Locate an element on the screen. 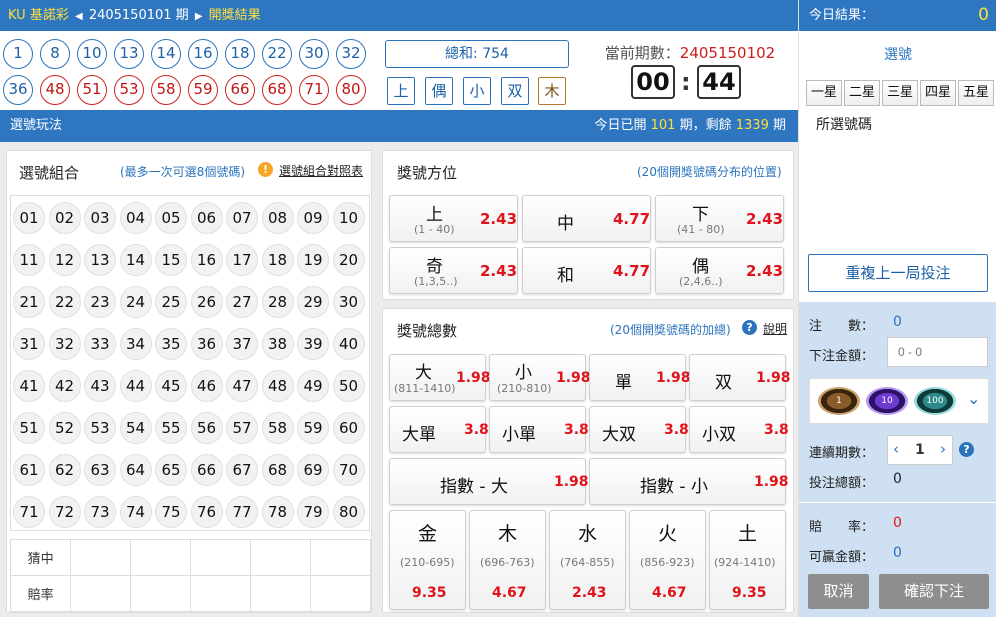 The width and height of the screenshot is (996, 617). help-icon: ? is located at coordinates (749, 327).